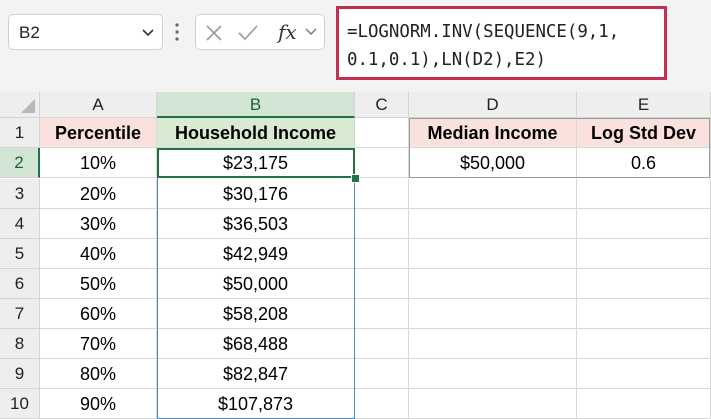 The height and width of the screenshot is (419, 711). I want to click on insert-function-button: fx, so click(287, 32).